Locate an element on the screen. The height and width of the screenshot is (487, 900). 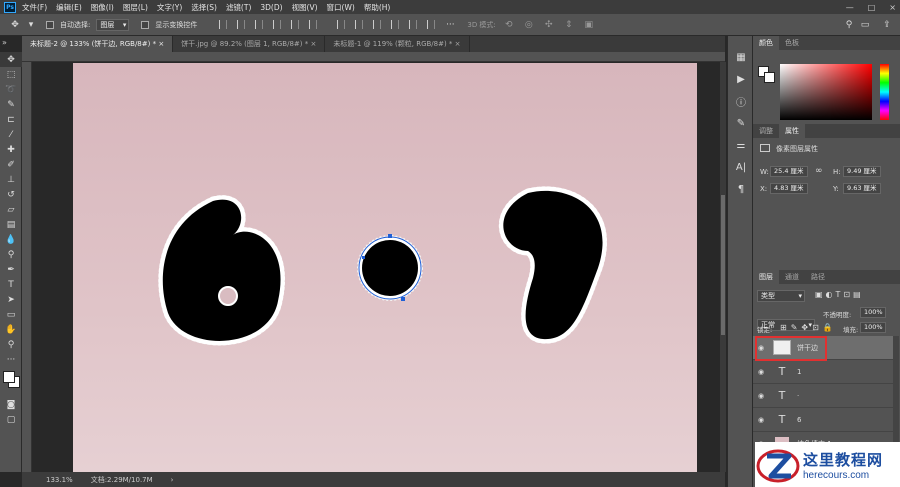
menu-help: 帮助(H) is located at coordinates (377, 7).